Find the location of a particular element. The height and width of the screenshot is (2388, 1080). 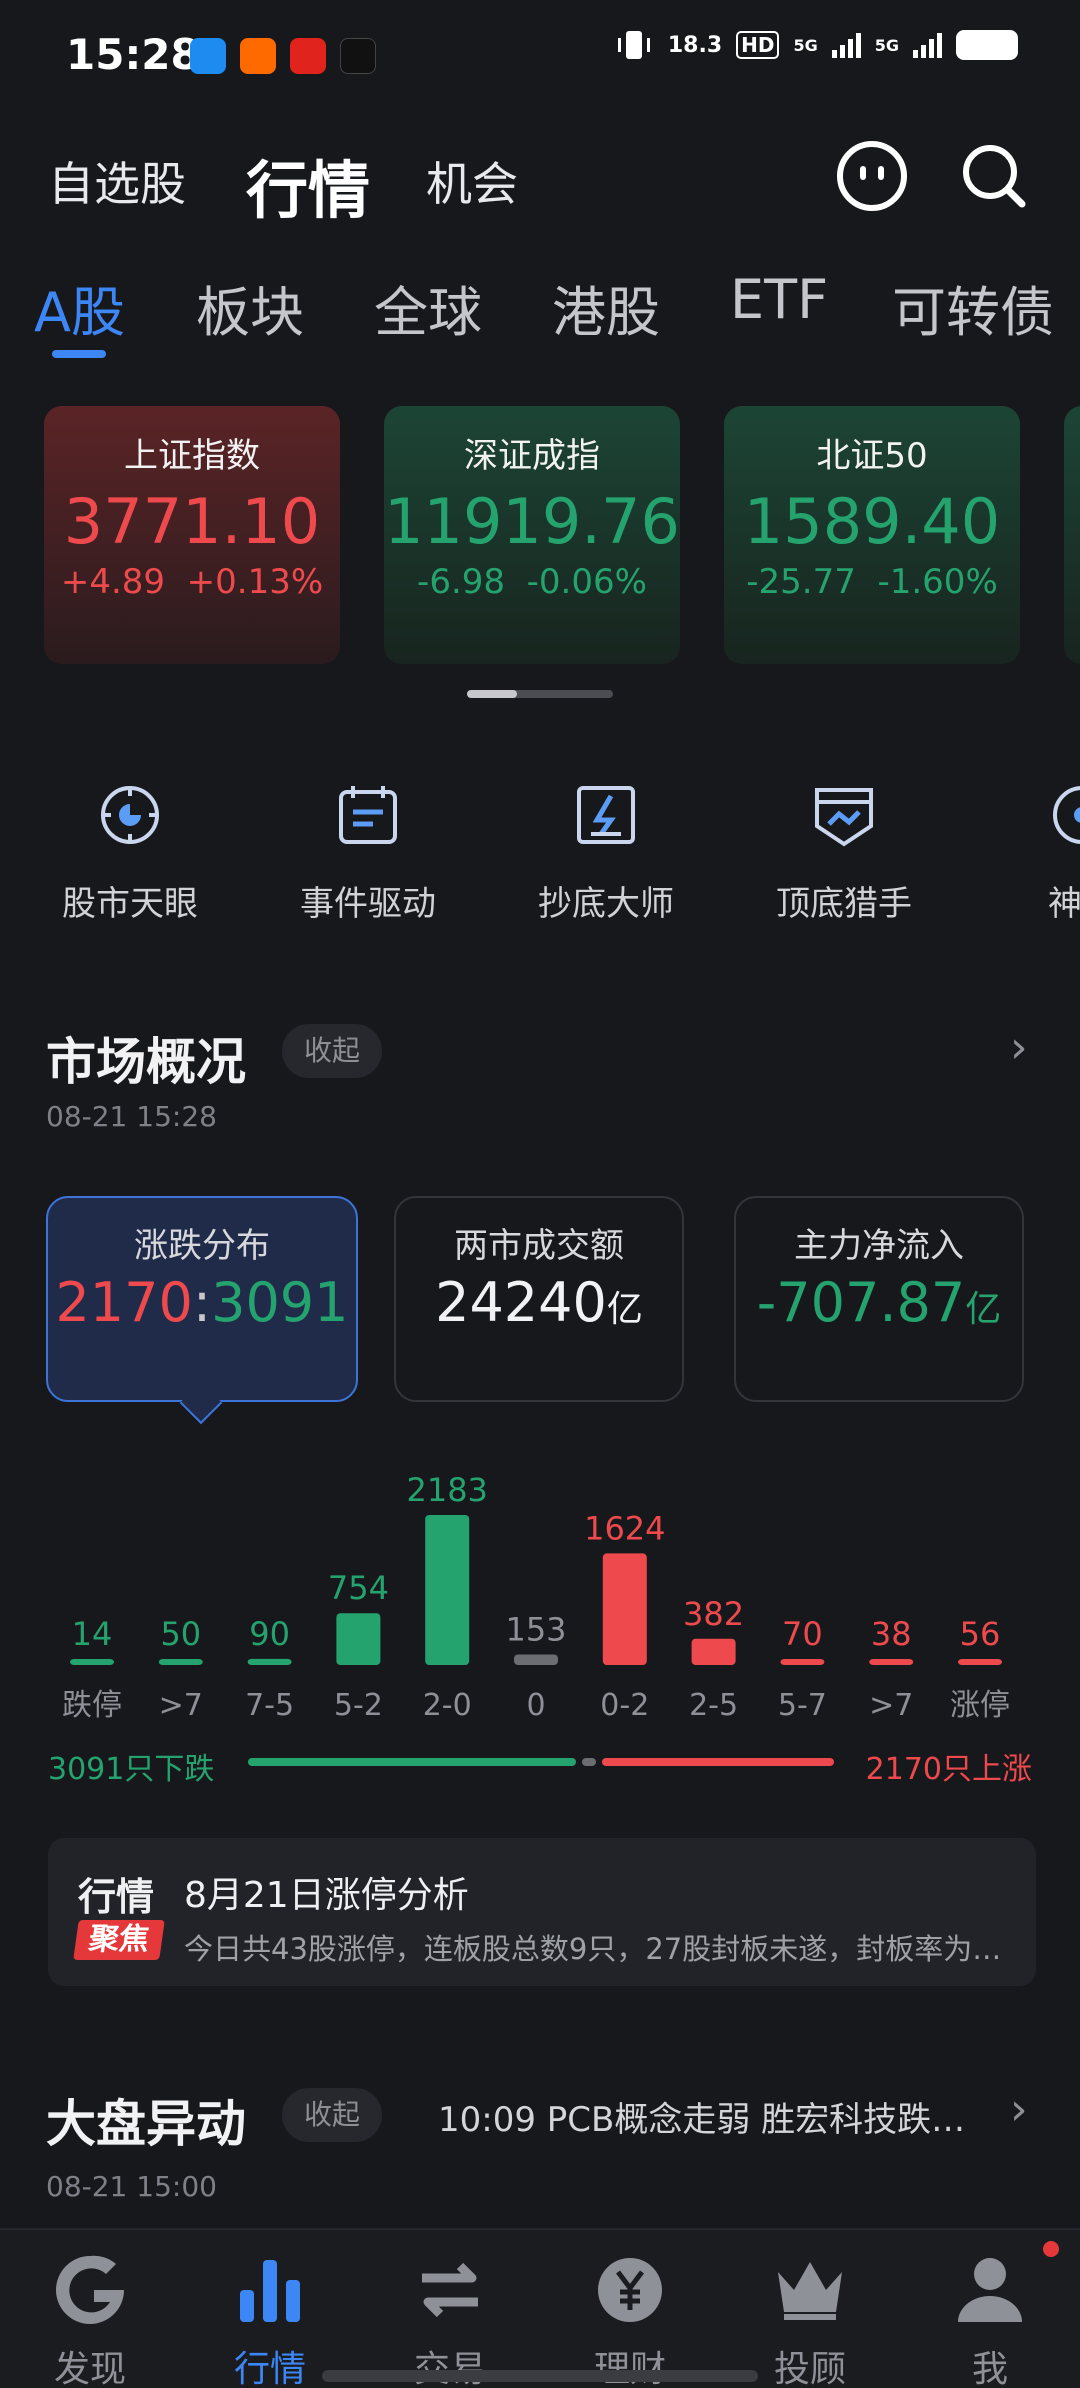

section-title-dapan: 大盘异动 is located at coordinates (146, 2124).